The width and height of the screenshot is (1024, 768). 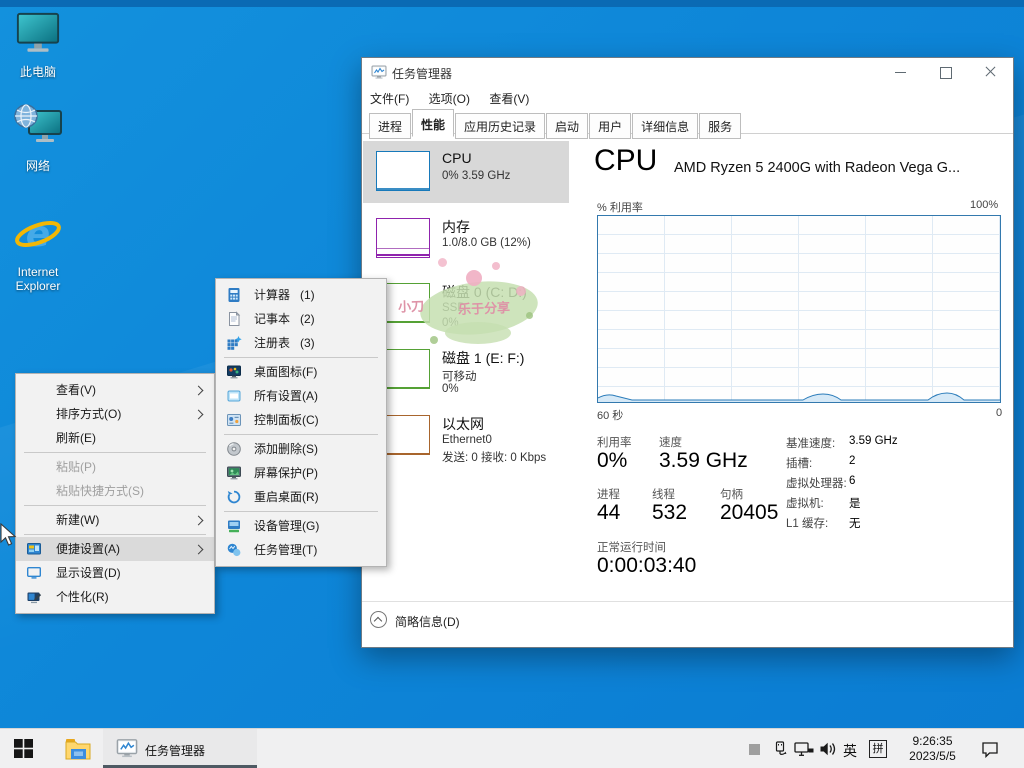 What do you see at coordinates (850, 751) in the screenshot?
I see `ime-language-indicator: 英` at bounding box center [850, 751].